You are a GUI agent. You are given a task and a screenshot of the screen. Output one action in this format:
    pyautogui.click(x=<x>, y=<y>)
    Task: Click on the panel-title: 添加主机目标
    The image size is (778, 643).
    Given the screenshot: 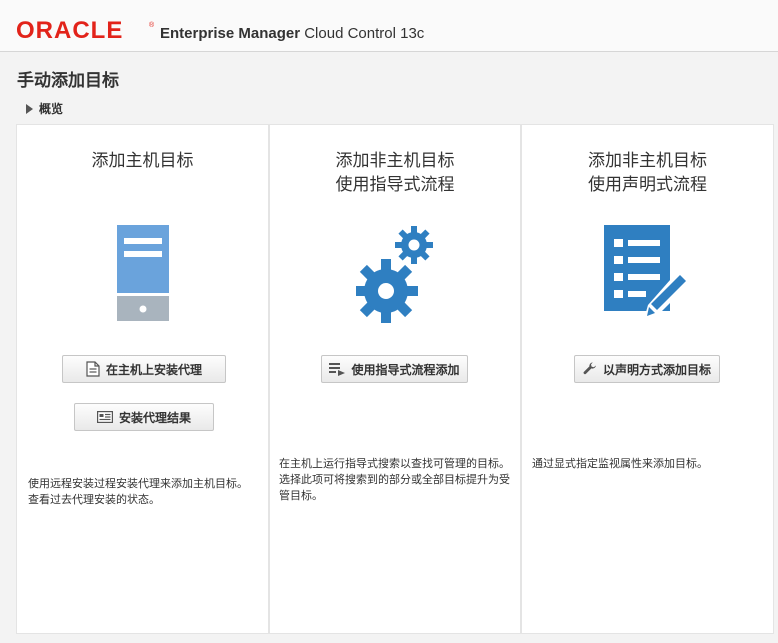 What is the action you would take?
    pyautogui.click(x=142, y=161)
    